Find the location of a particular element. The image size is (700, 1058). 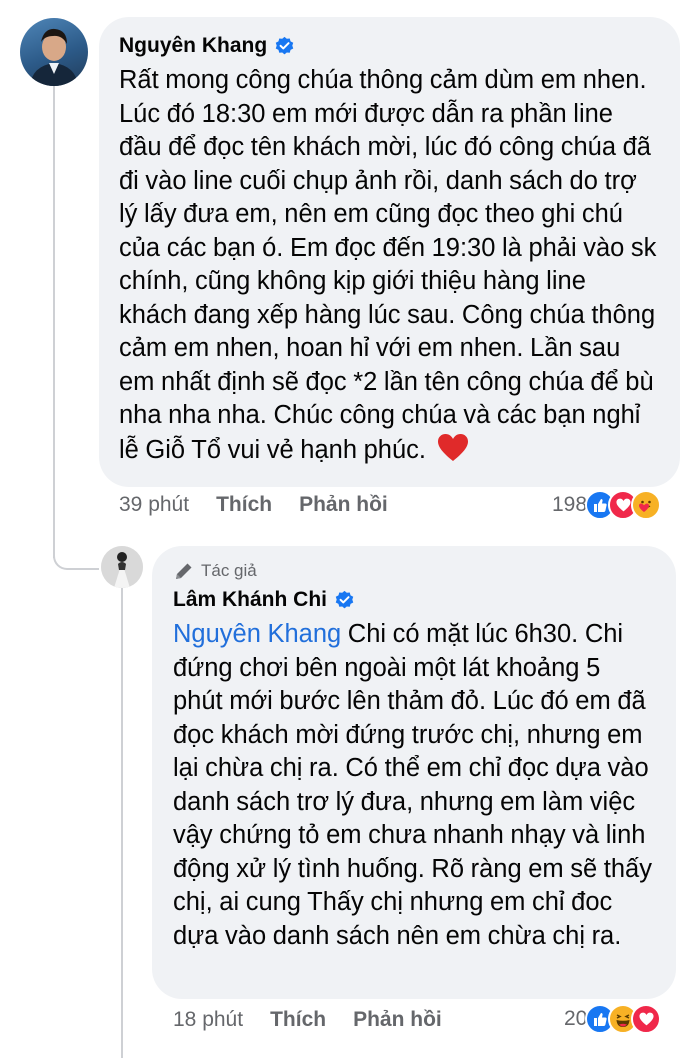

mention-link: Nguyên Khang is located at coordinates (257, 634).